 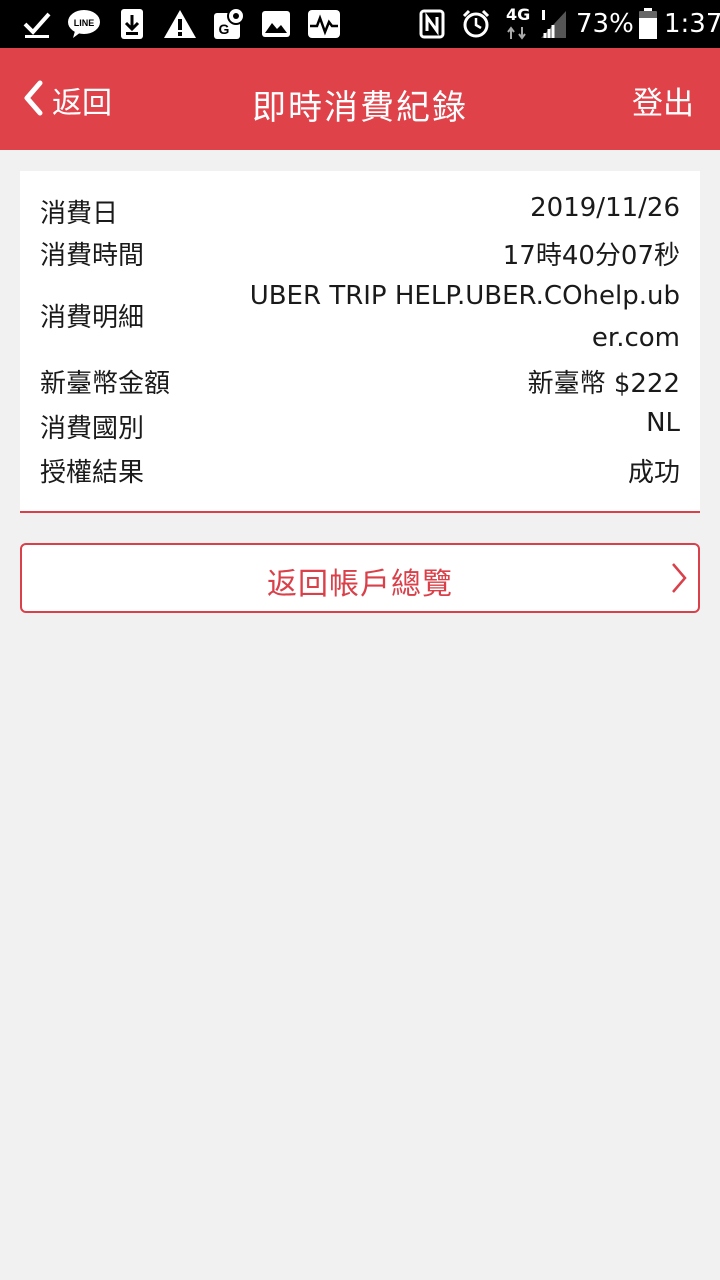 What do you see at coordinates (324, 24) in the screenshot?
I see `activity-icon` at bounding box center [324, 24].